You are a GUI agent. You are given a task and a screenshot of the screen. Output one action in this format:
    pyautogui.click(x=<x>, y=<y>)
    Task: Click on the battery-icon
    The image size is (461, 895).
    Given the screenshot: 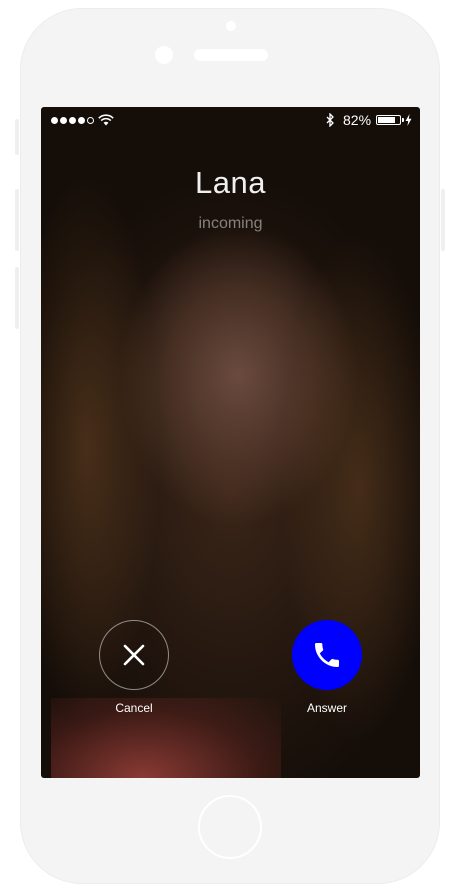 What is the action you would take?
    pyautogui.click(x=390, y=120)
    